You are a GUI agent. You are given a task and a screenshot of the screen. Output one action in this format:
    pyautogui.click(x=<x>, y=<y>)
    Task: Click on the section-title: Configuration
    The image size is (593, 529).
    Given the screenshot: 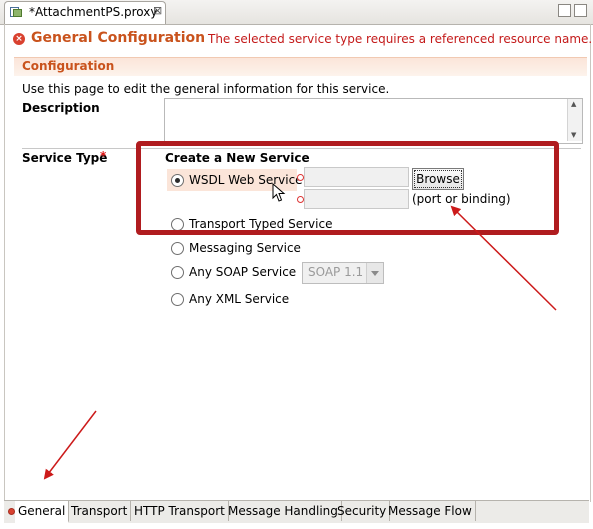 What is the action you would take?
    pyautogui.click(x=68, y=66)
    